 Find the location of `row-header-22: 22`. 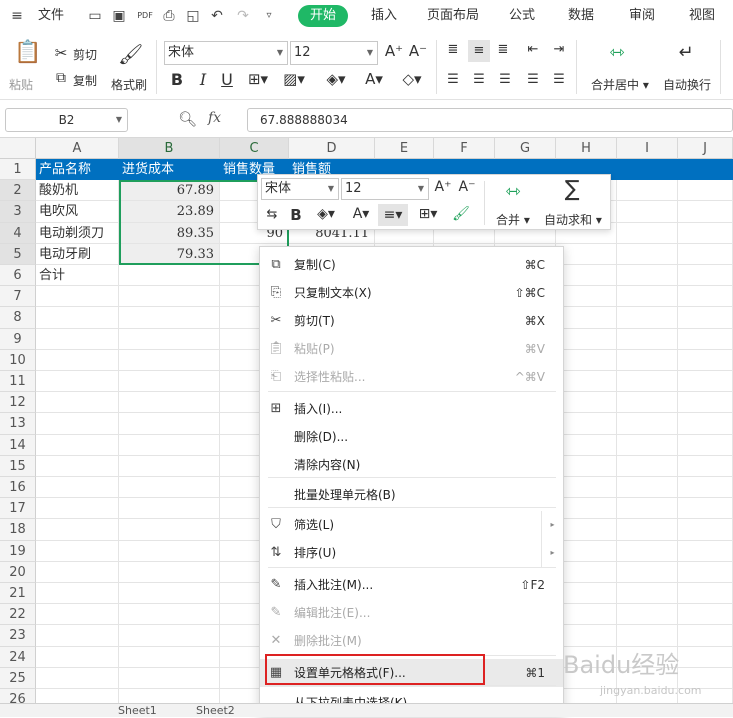

row-header-22: 22 is located at coordinates (18, 615).